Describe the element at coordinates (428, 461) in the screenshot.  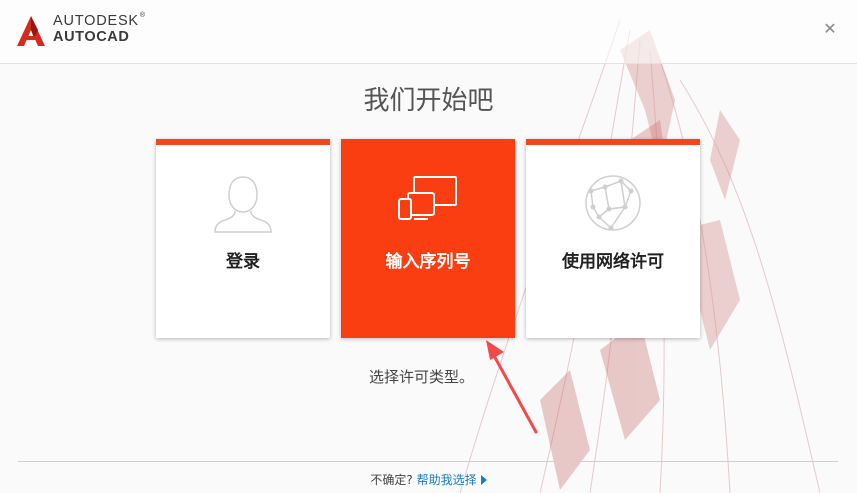
I see `footer-divider` at that location.